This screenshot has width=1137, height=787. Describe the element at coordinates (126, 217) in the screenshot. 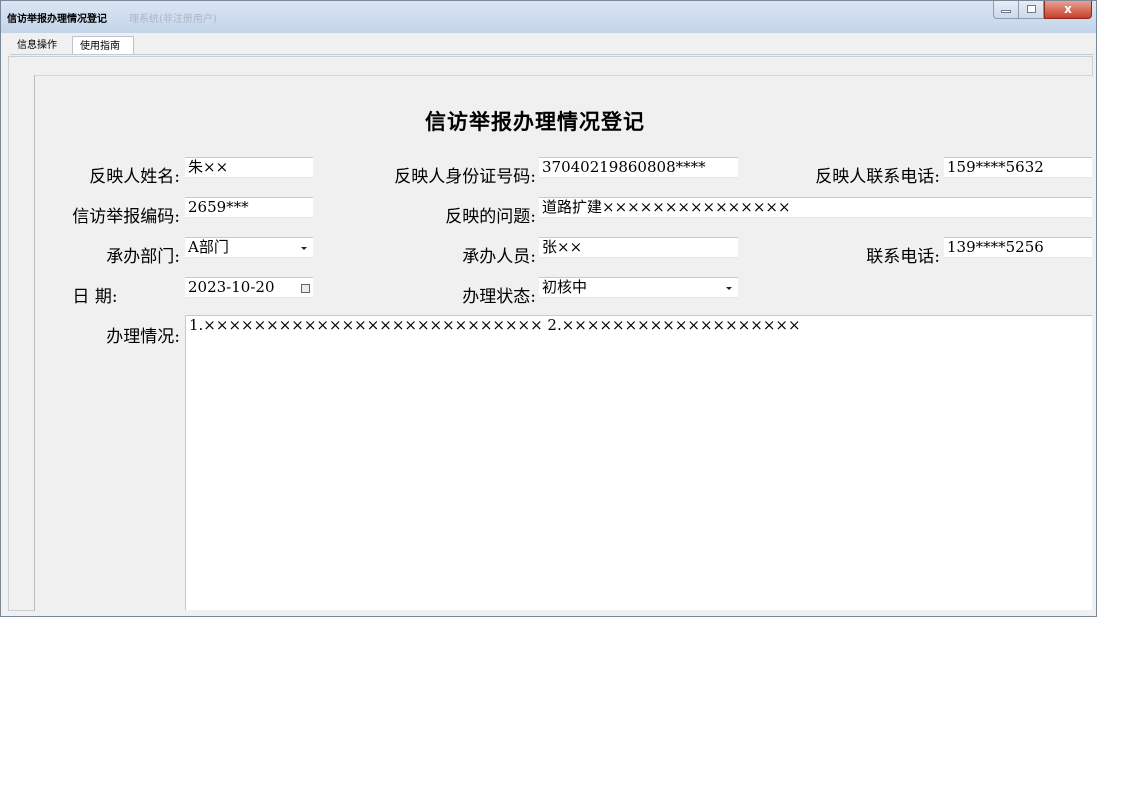

I see `report-code-label: 信访举报编码:` at that location.